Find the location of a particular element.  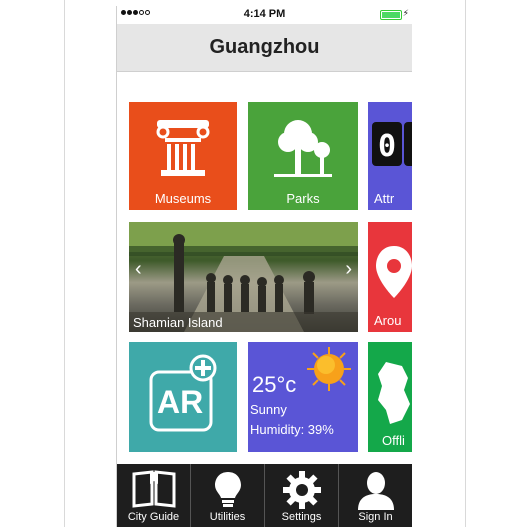

tile-around: Arou is located at coordinates (390, 277).